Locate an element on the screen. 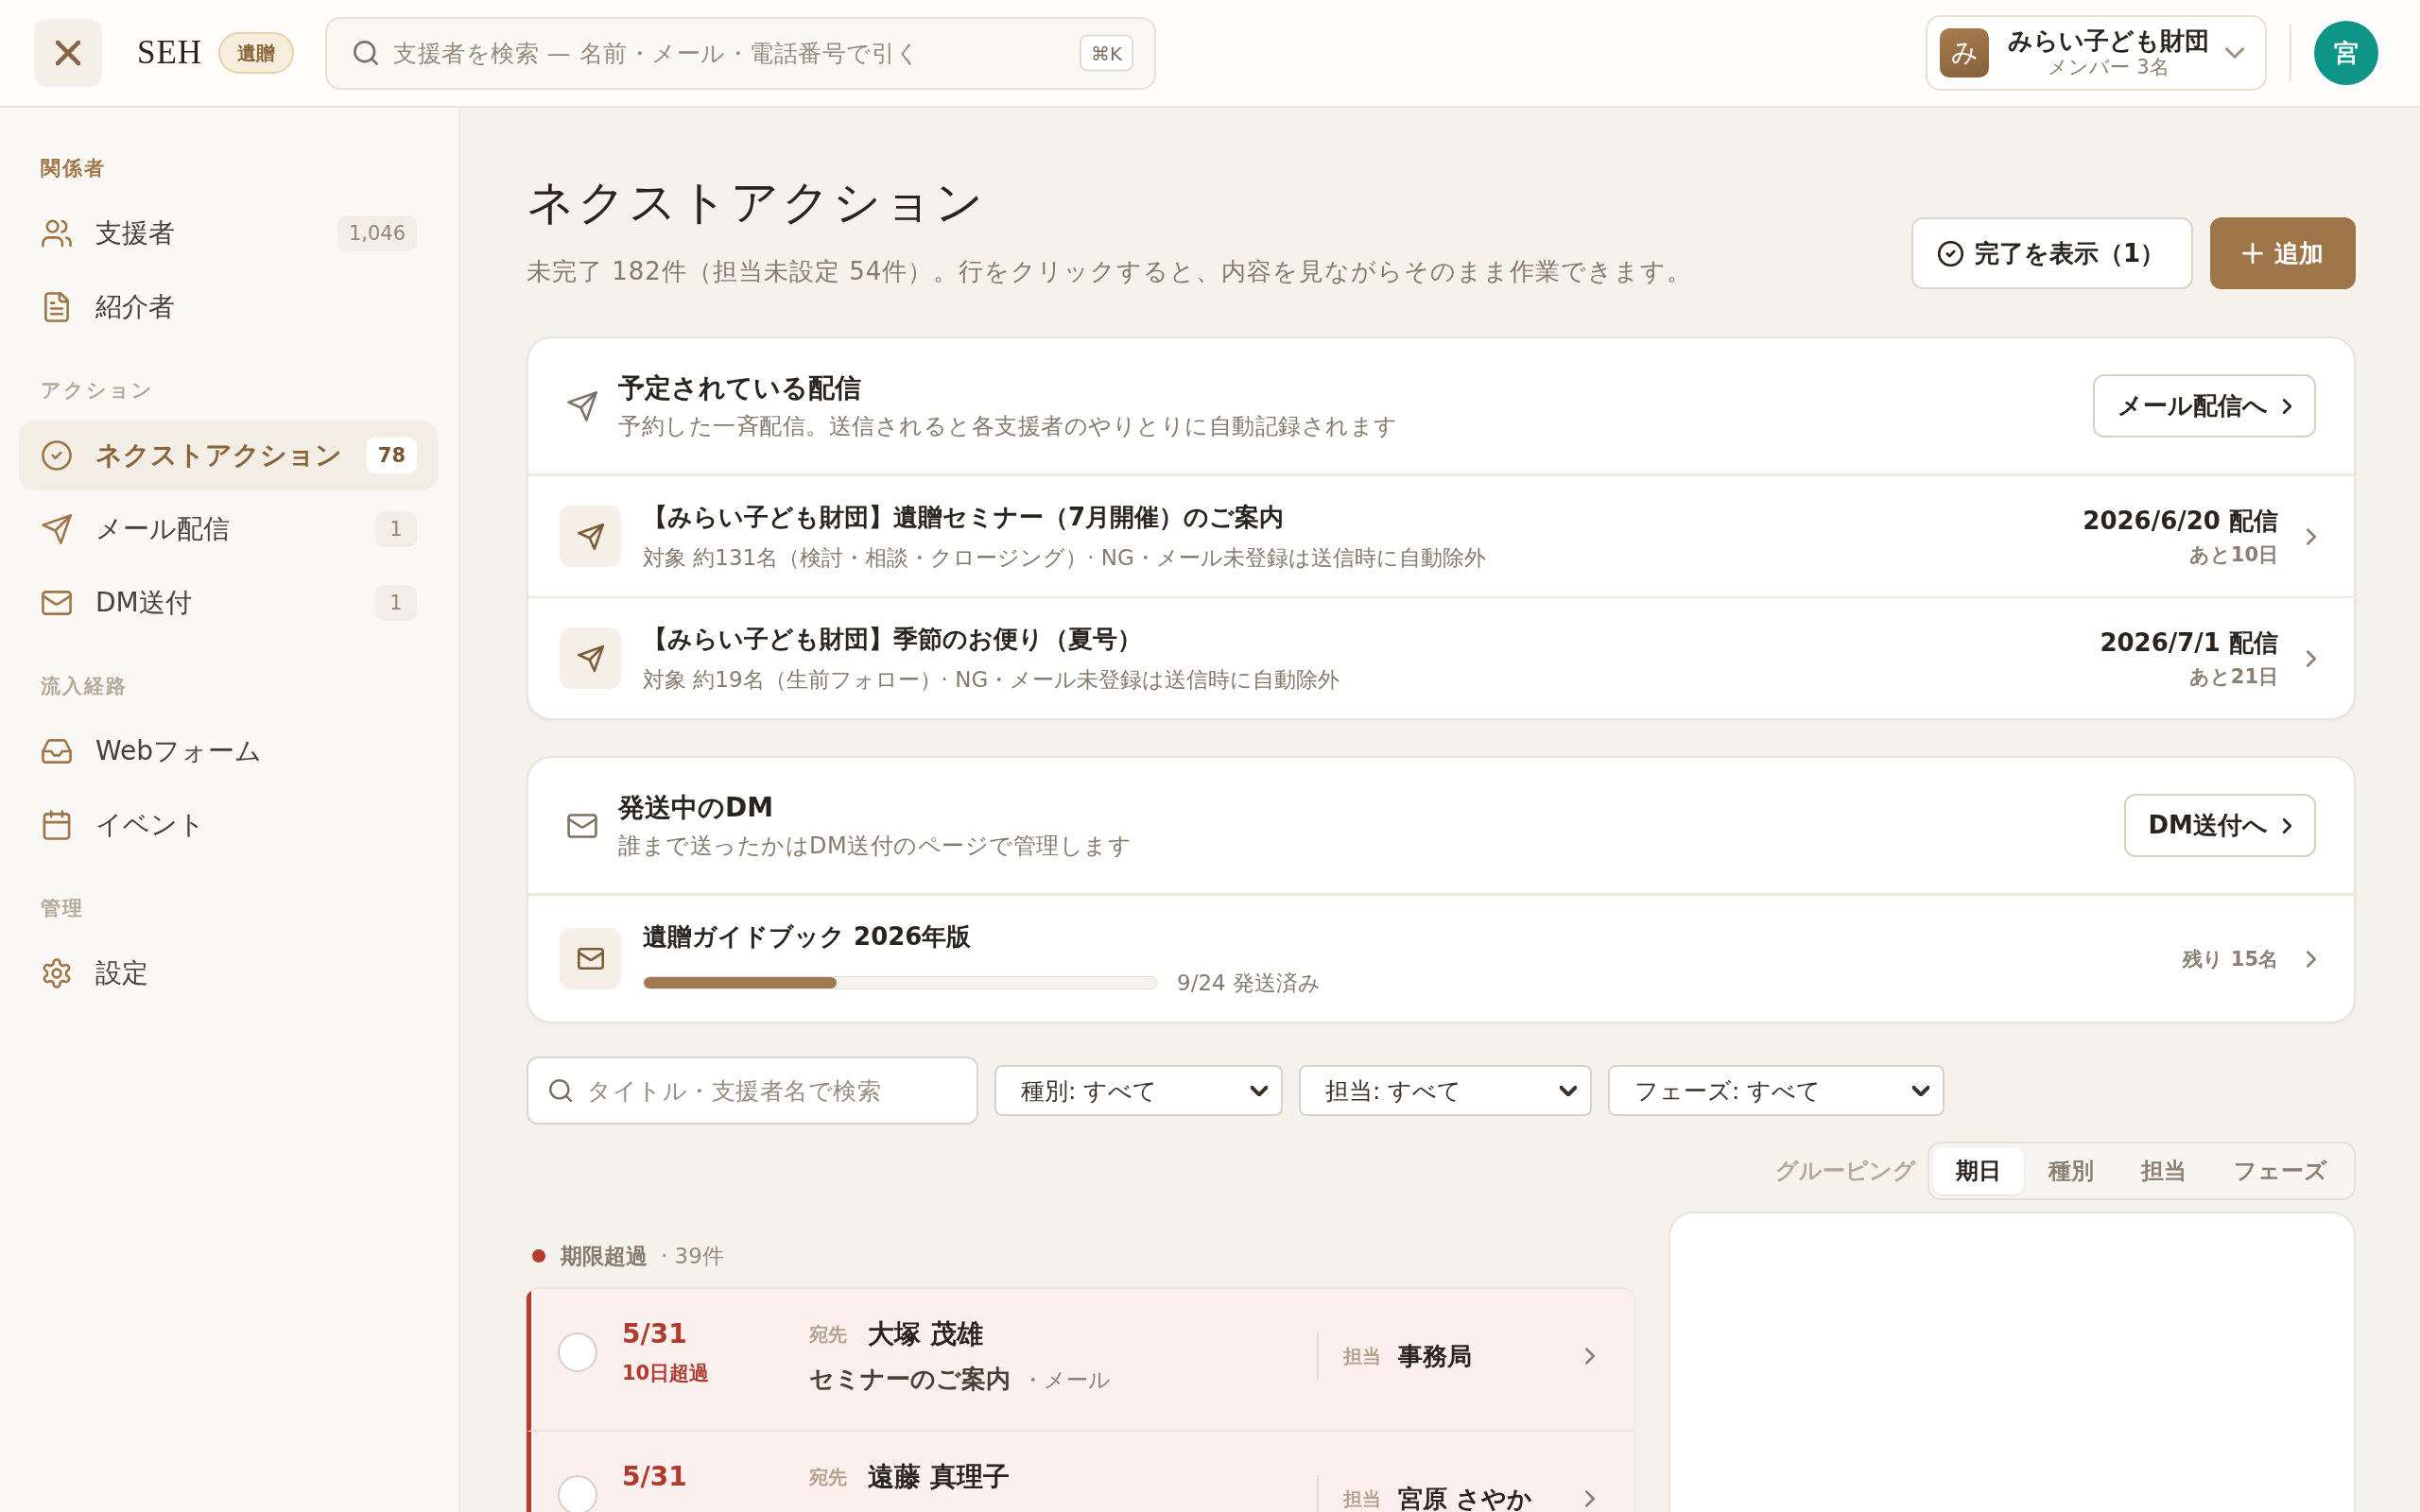  settings-icon is located at coordinates (57, 973).